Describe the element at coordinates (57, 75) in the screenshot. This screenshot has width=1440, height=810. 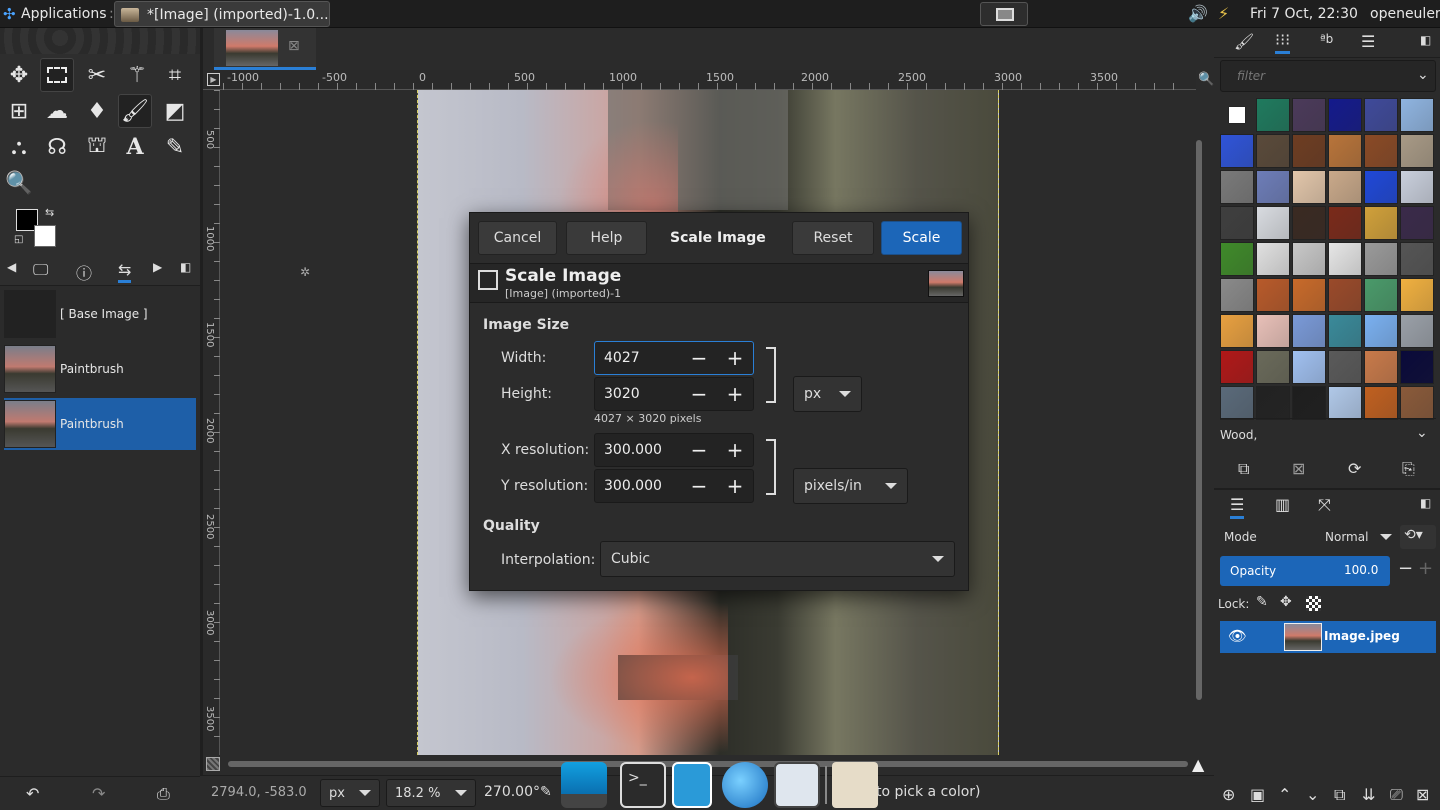
I see `rect-select-tool-icon` at that location.